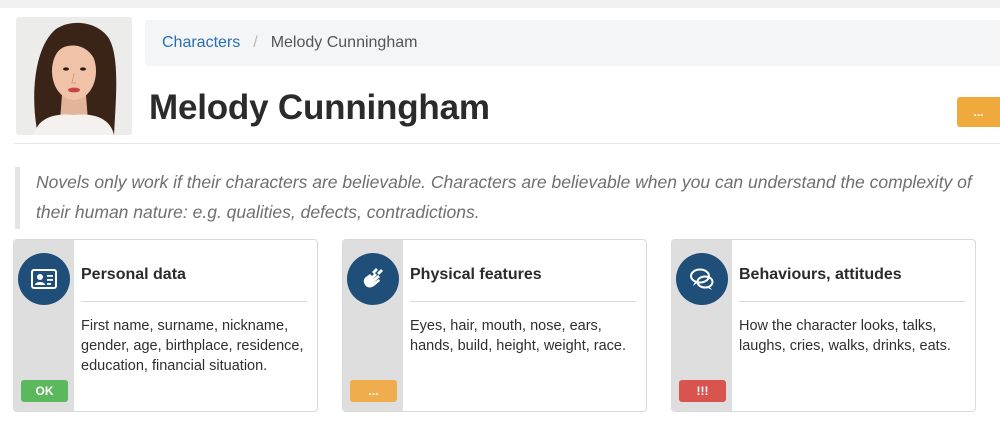 This screenshot has width=1000, height=426. Describe the element at coordinates (201, 43) in the screenshot. I see `breadcrumb-characters-link: Characters` at that location.